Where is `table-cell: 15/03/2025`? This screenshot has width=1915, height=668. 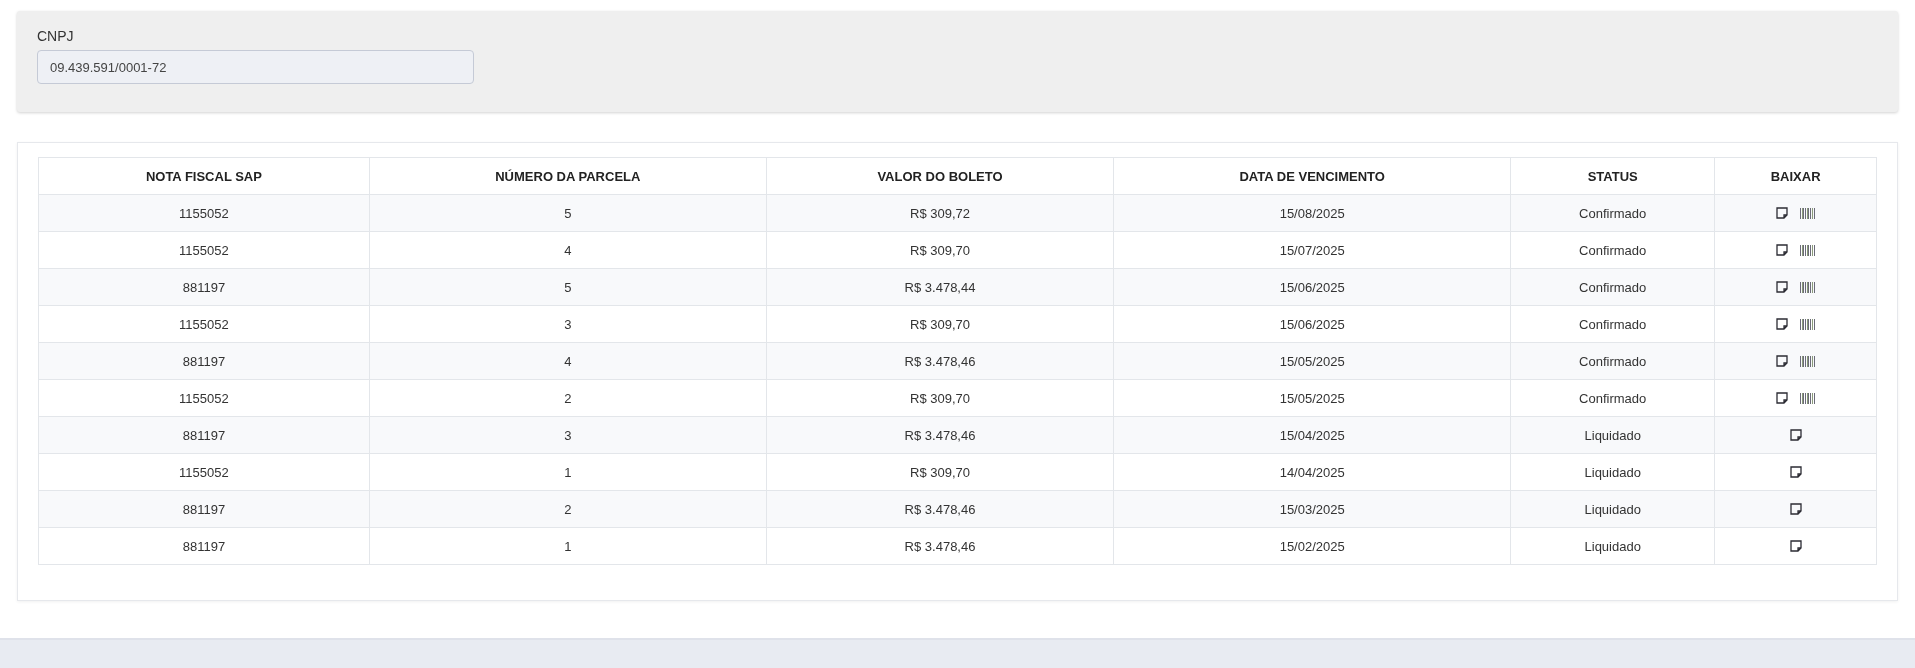 table-cell: 15/03/2025 is located at coordinates (1312, 509).